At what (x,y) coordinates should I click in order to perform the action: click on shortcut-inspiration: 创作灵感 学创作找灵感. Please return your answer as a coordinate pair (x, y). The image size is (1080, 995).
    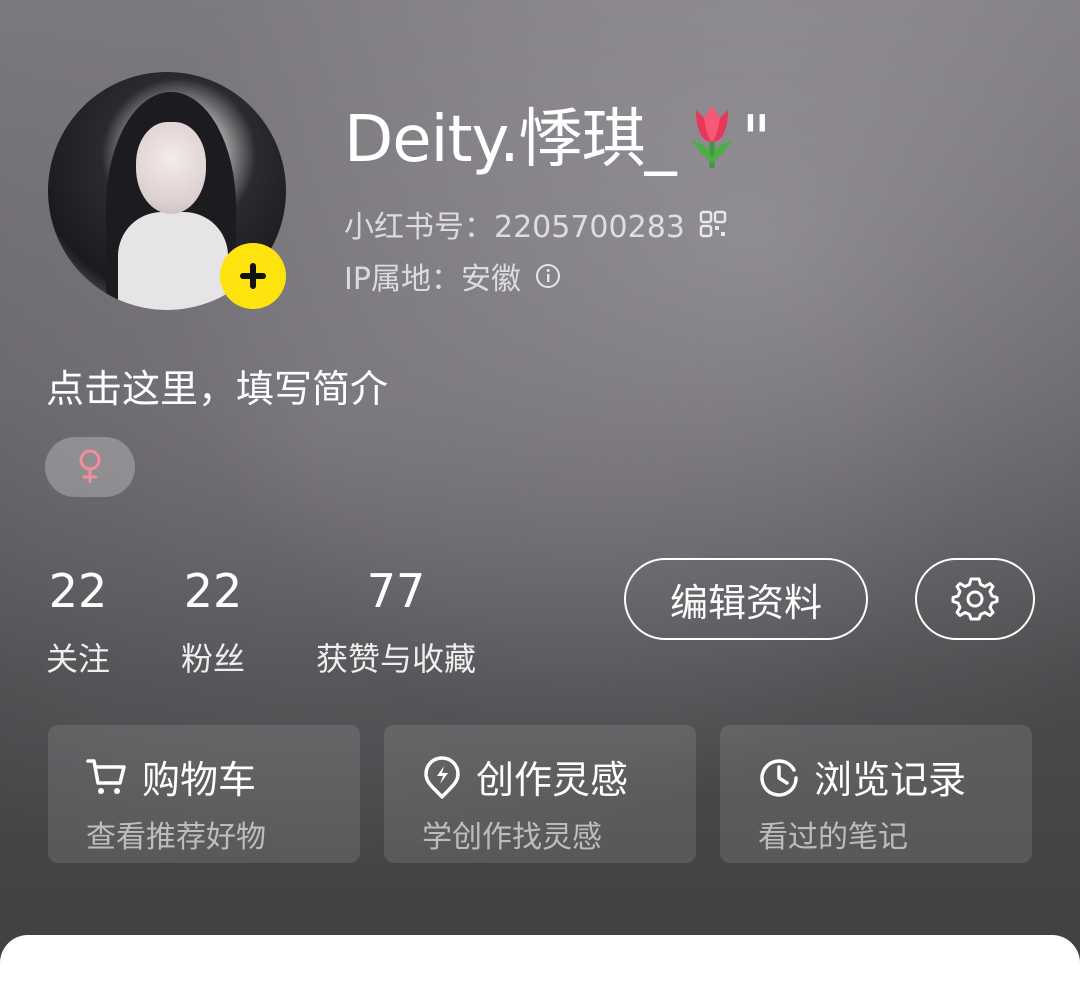
    Looking at the image, I should click on (540, 794).